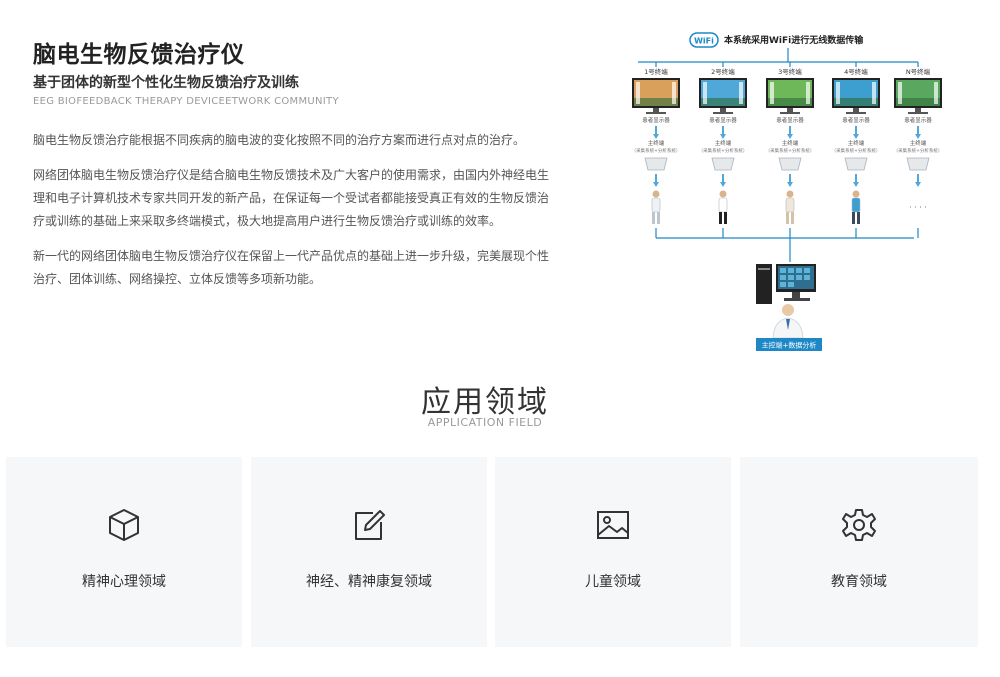 This screenshot has width=1000, height=677. I want to click on image-icon, so click(613, 525).